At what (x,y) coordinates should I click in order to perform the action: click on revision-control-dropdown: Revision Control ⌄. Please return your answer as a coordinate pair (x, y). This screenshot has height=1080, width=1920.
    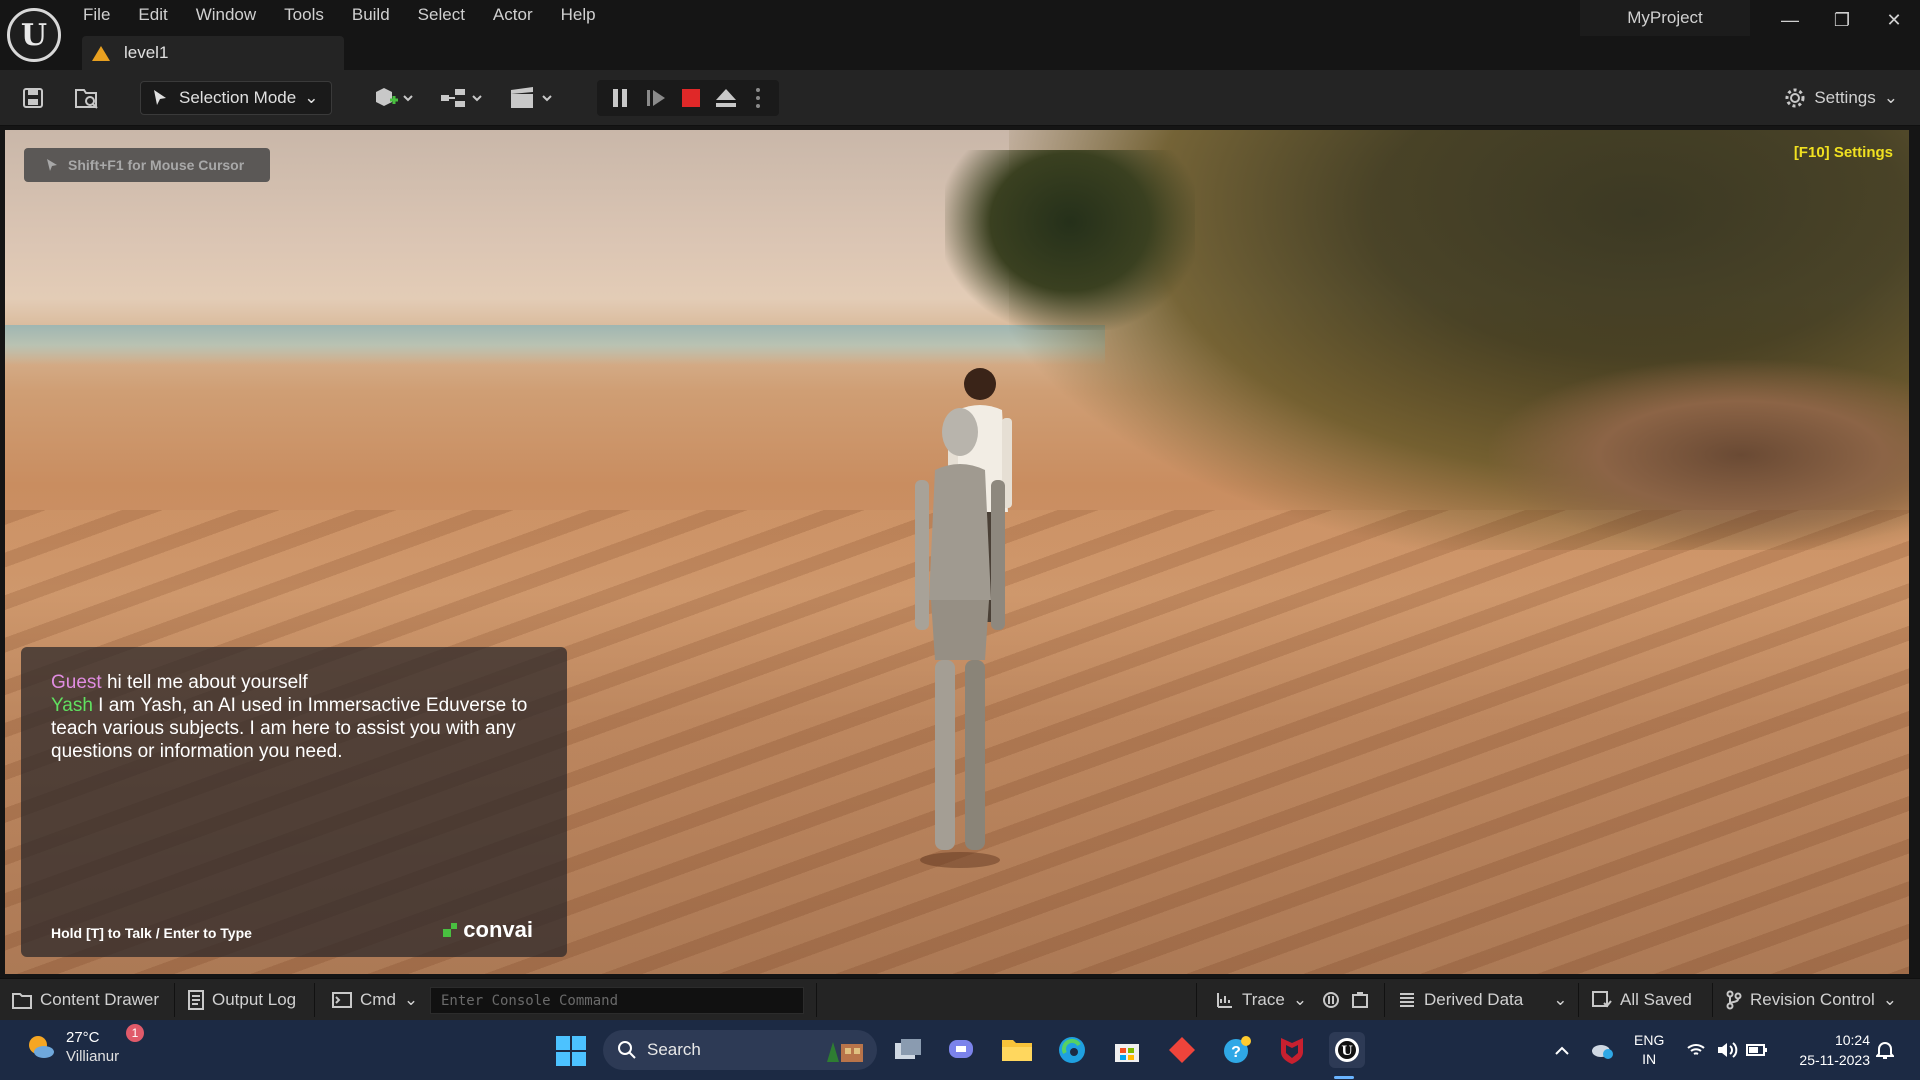
    Looking at the image, I should click on (1811, 1000).